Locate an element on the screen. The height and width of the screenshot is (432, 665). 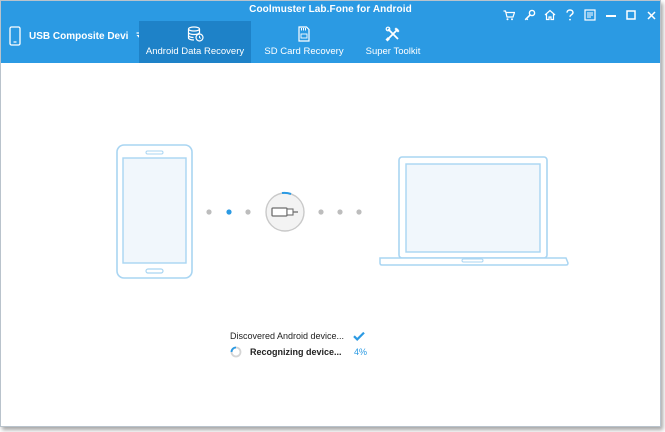
minimize-icon is located at coordinates (611, 15).